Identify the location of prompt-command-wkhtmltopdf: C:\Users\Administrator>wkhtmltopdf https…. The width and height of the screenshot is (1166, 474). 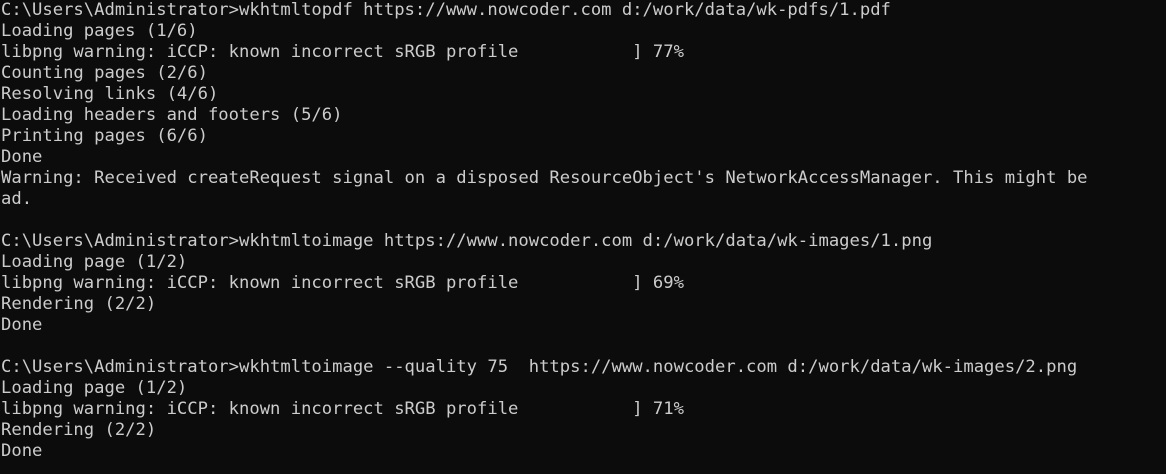
(446, 10).